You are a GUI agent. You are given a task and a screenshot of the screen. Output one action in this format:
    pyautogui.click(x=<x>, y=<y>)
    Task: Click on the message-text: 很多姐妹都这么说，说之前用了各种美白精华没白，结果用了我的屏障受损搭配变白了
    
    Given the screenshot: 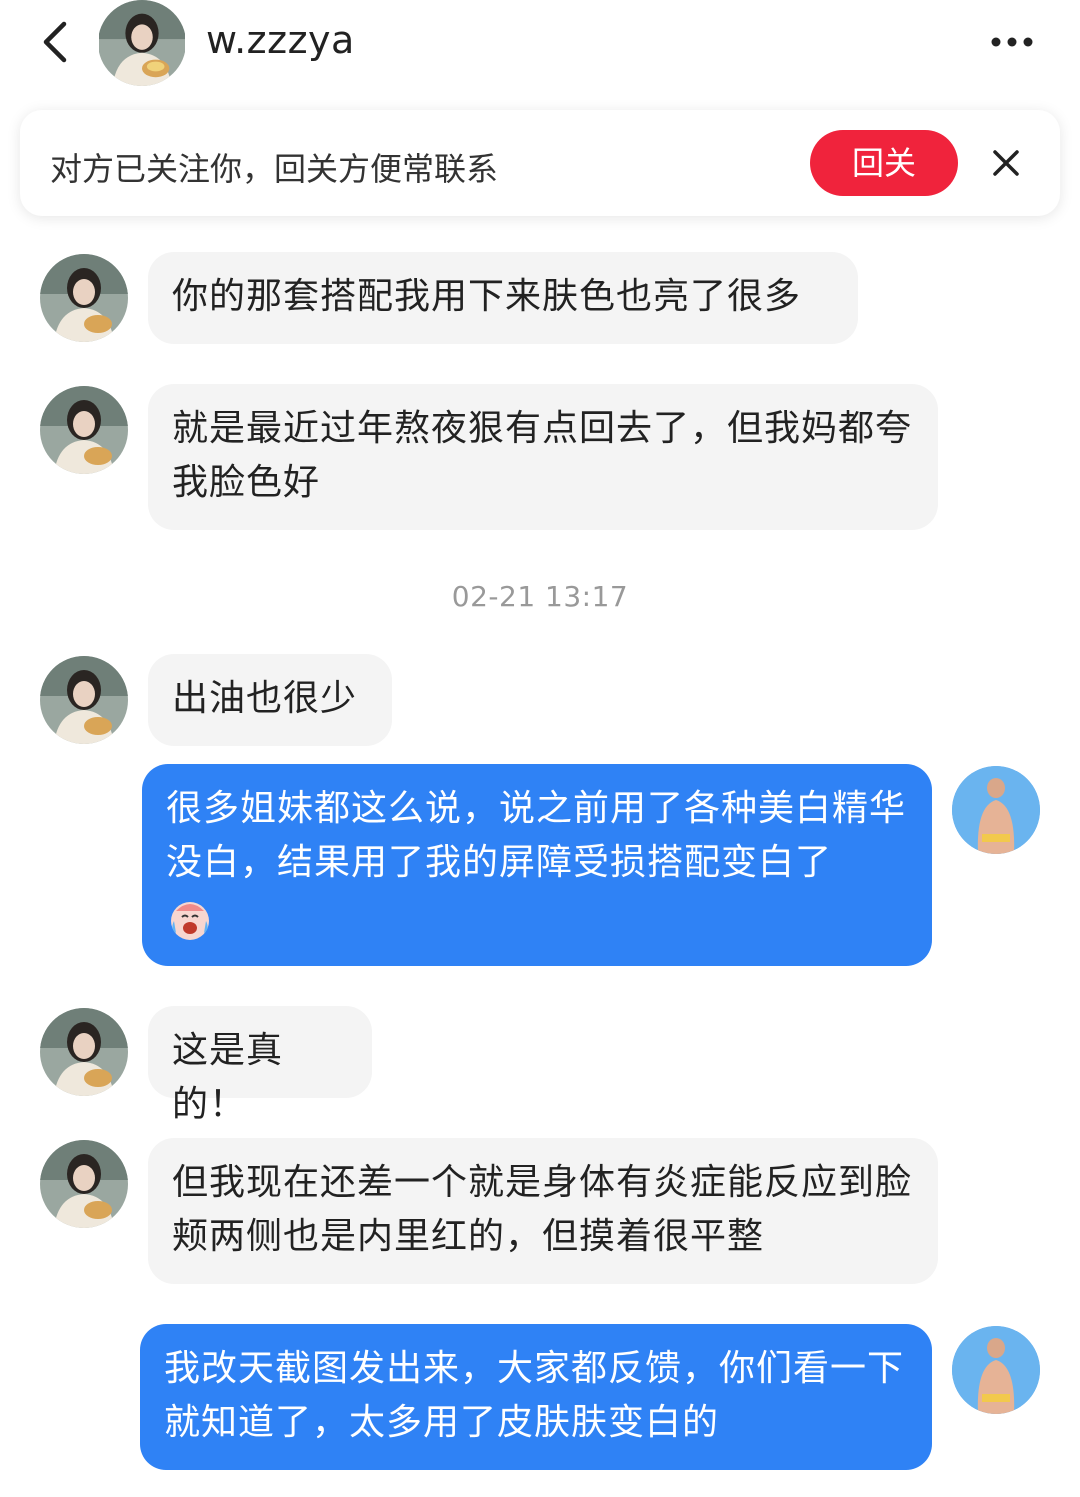 What is the action you would take?
    pyautogui.click(x=536, y=835)
    